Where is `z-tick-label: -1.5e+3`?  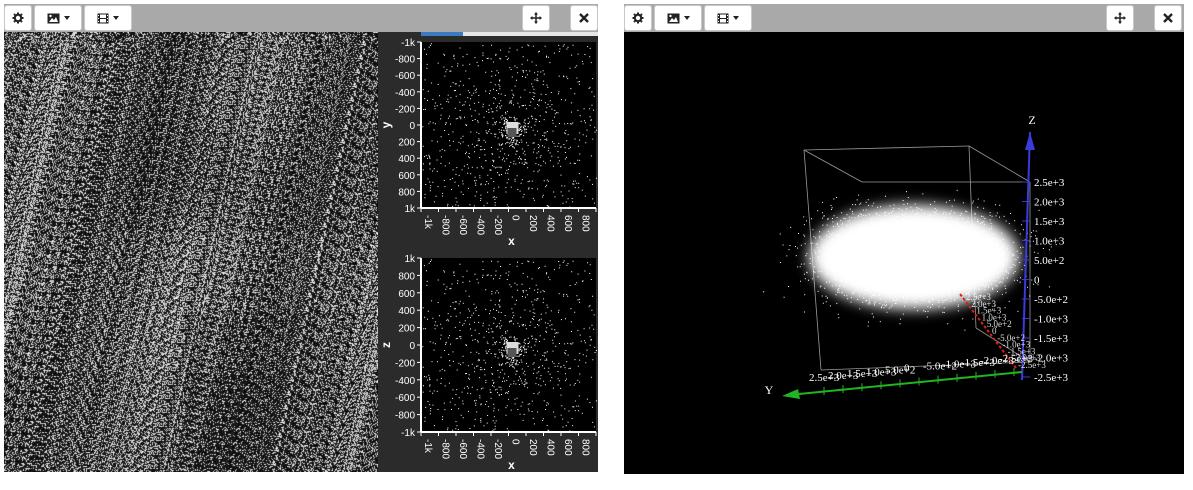
z-tick-label: -1.5e+3 is located at coordinates (1051, 339).